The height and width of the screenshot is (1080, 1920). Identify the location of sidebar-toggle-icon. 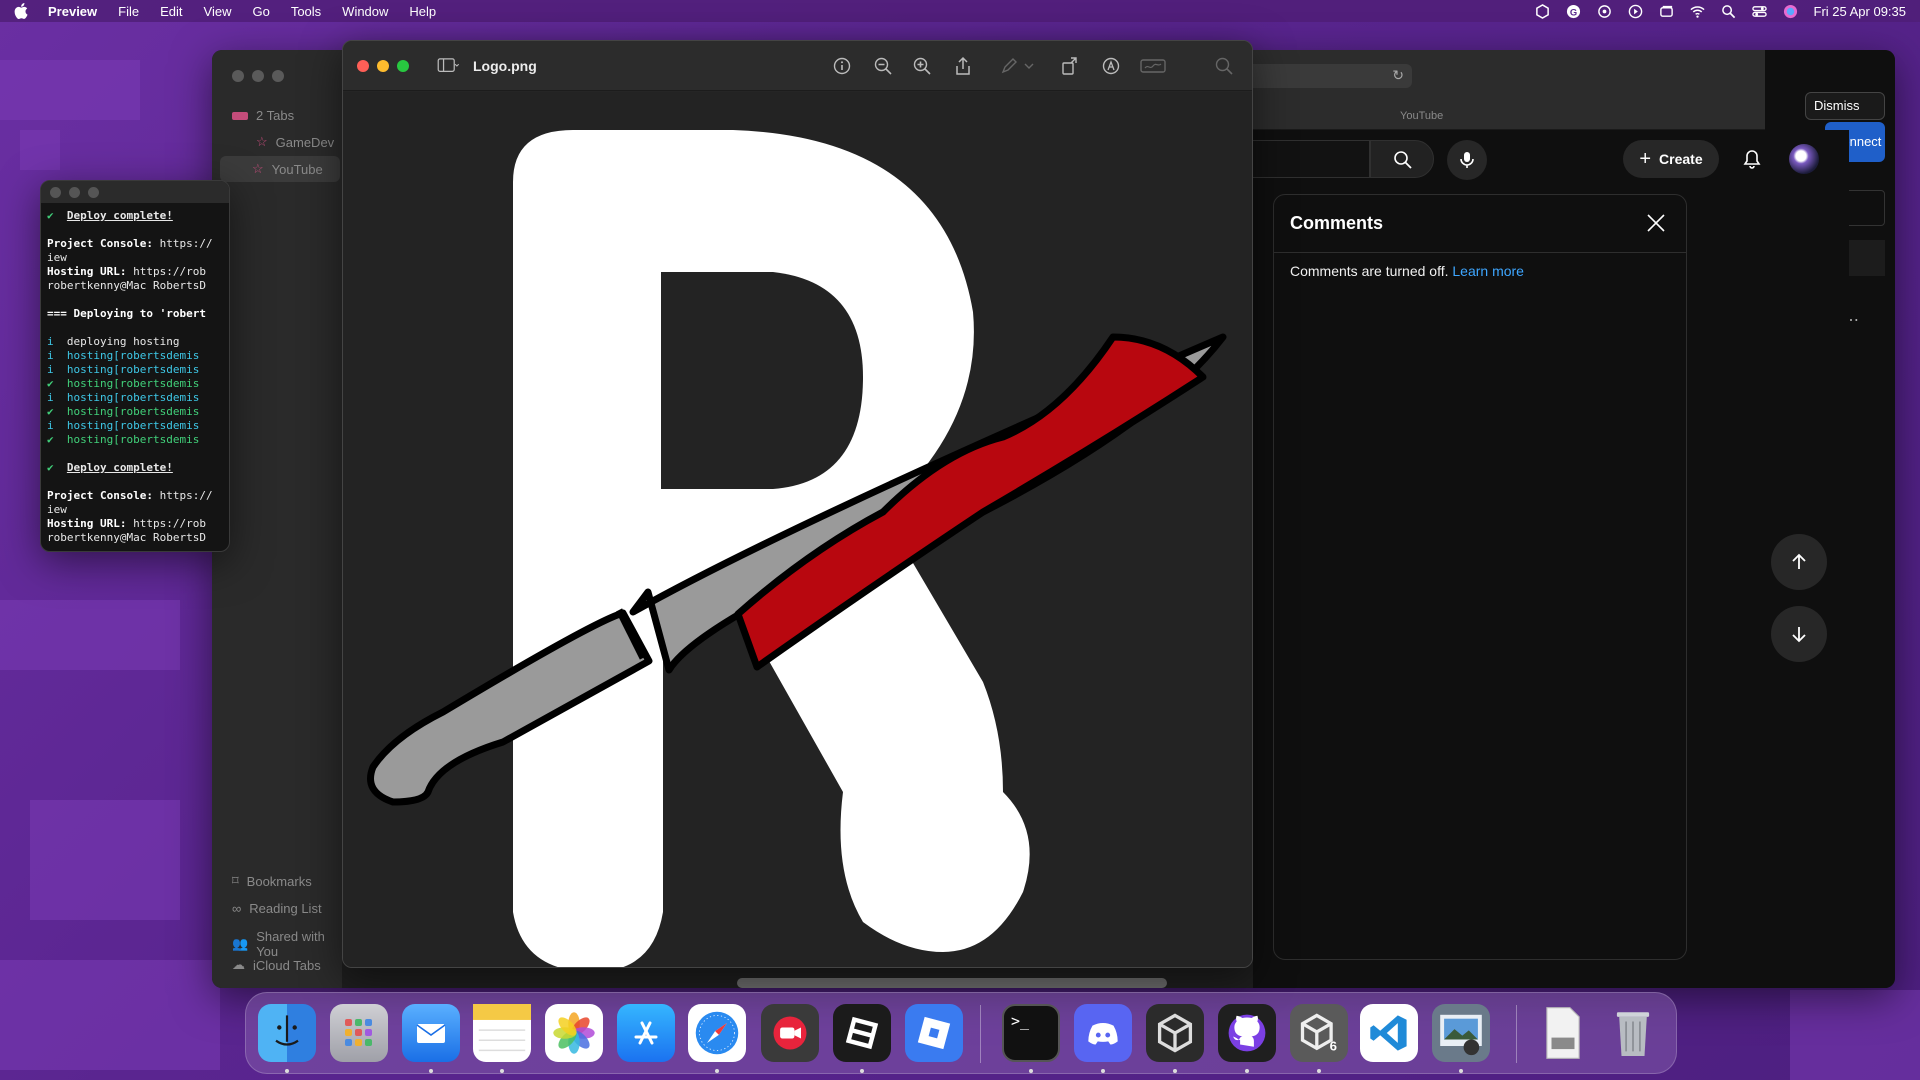
(448, 65).